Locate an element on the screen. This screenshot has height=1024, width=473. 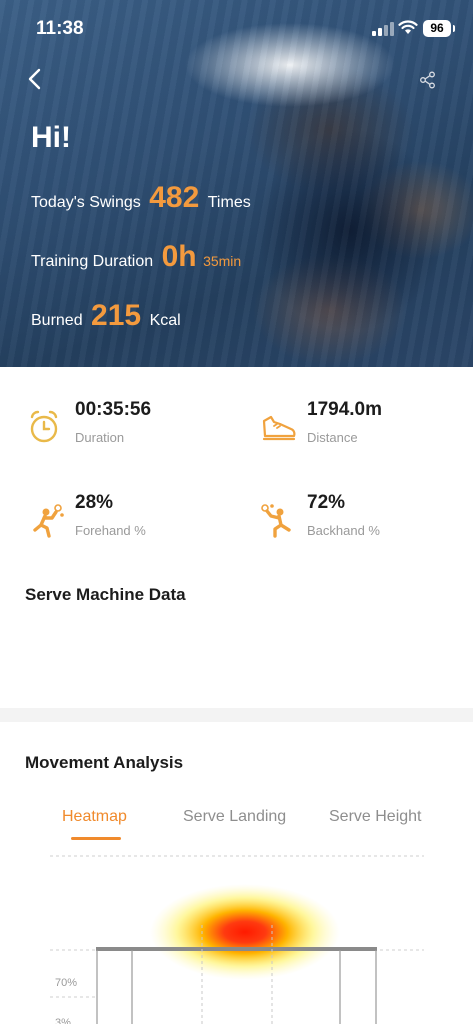
tab-serve-height: Serve Height is located at coordinates (375, 817).